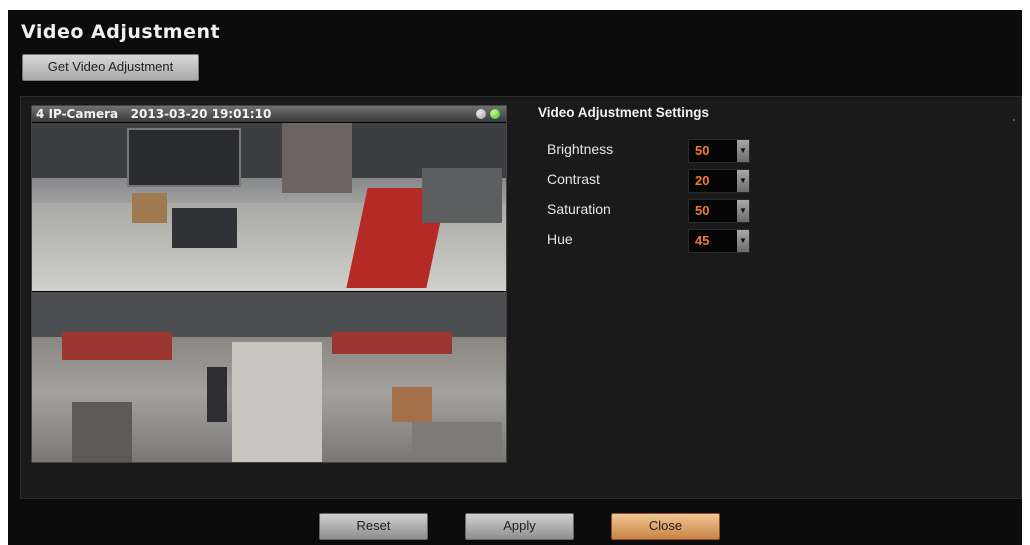 The width and height of the screenshot is (1030, 545). Describe the element at coordinates (652, 211) in the screenshot. I see `saturation-row: Saturation 50 ▼` at that location.